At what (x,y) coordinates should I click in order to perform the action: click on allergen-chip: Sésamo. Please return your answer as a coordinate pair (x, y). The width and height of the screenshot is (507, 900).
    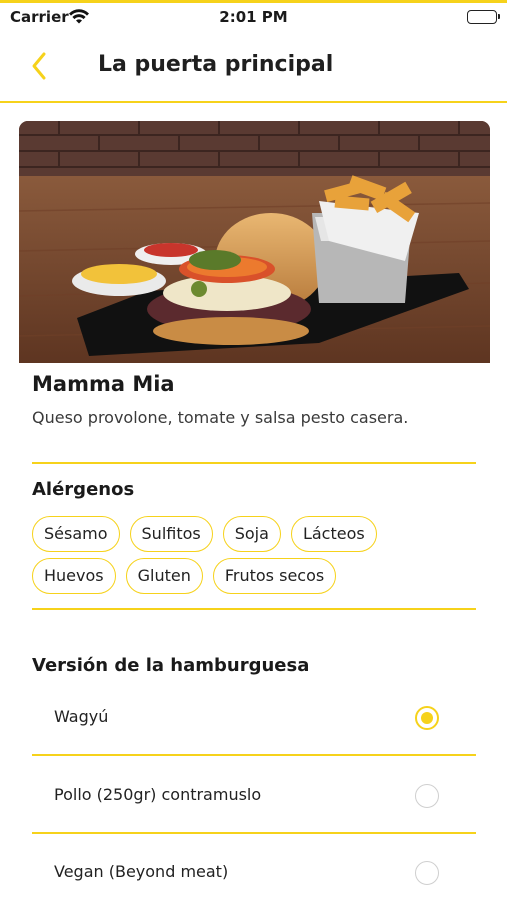
    Looking at the image, I should click on (76, 534).